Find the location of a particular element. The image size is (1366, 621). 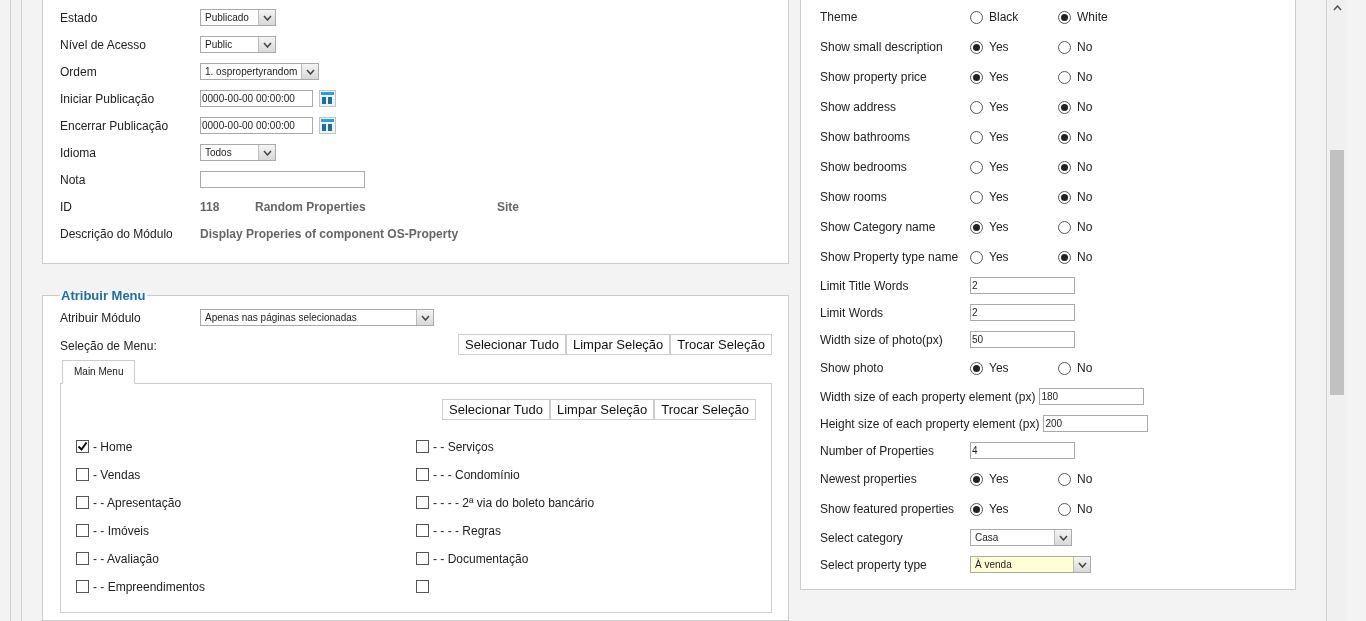

field-label: Show Property type name is located at coordinates (890, 257).